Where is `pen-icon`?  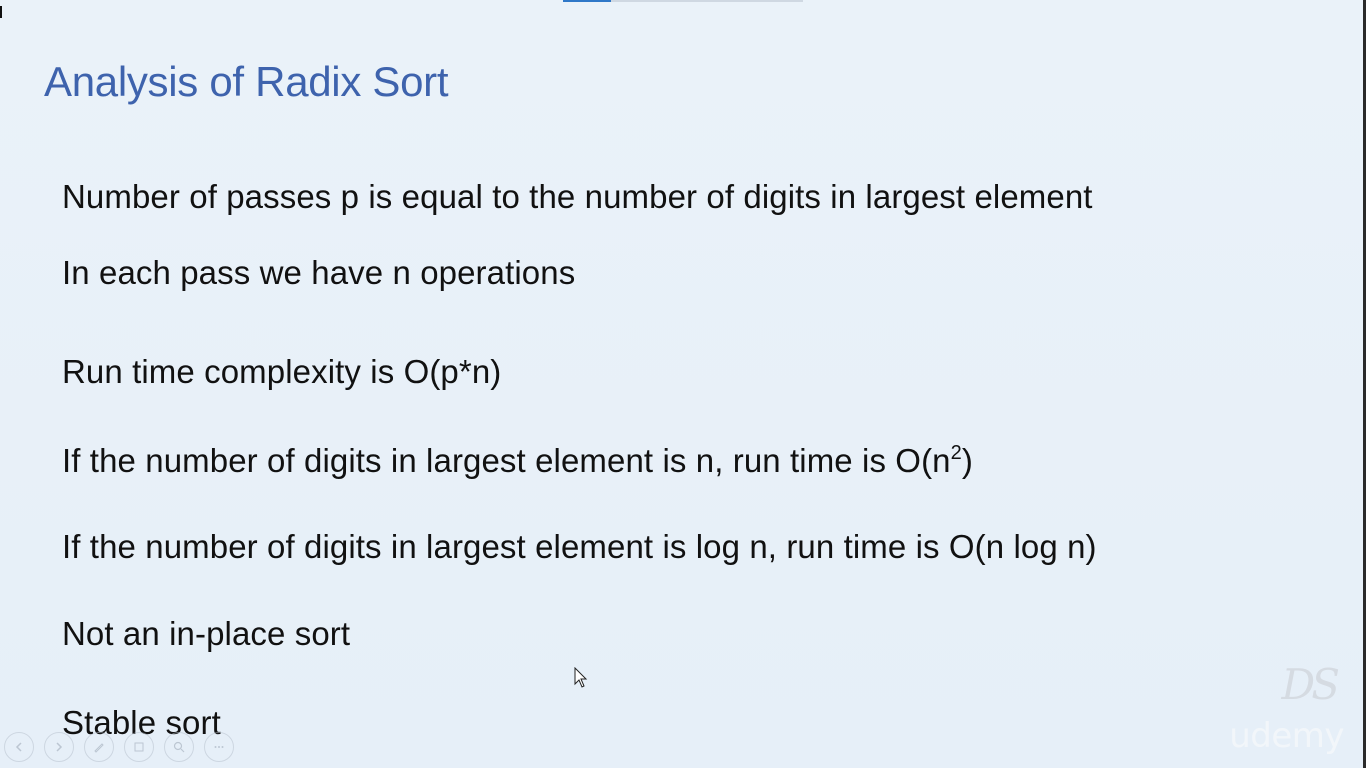 pen-icon is located at coordinates (99, 747).